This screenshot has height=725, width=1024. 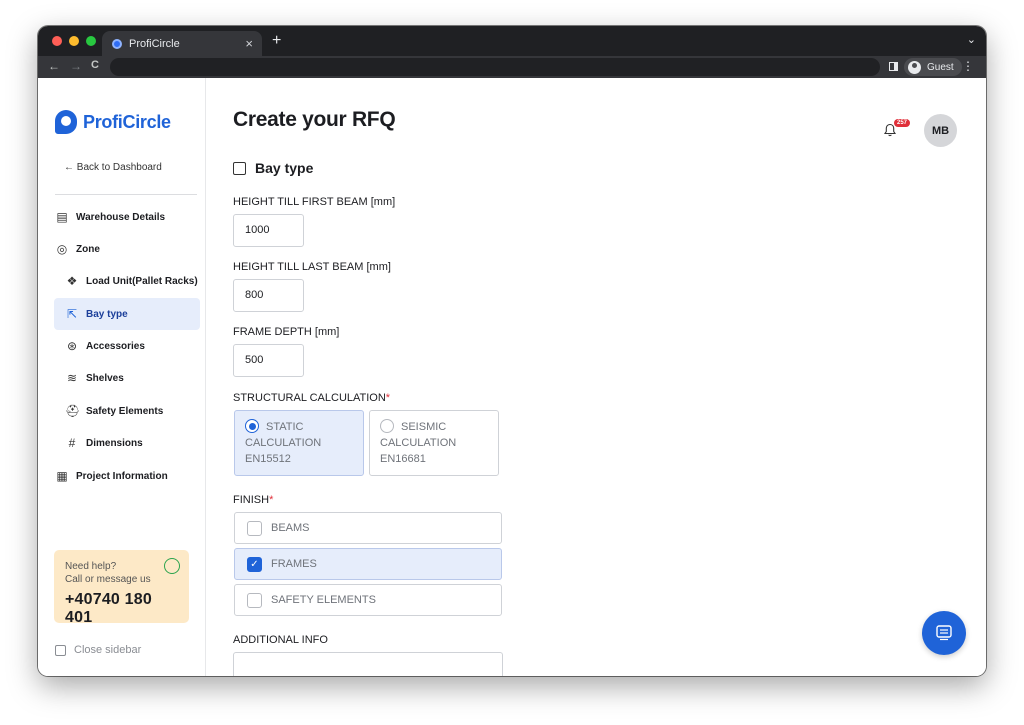 What do you see at coordinates (424, 427) in the screenshot?
I see `option-line: SEISMIC` at bounding box center [424, 427].